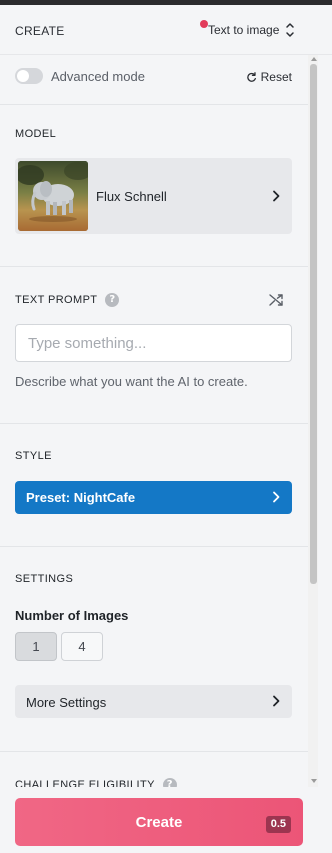 This screenshot has width=332, height=853. Describe the element at coordinates (112, 300) in the screenshot. I see `help-icon: ?` at that location.